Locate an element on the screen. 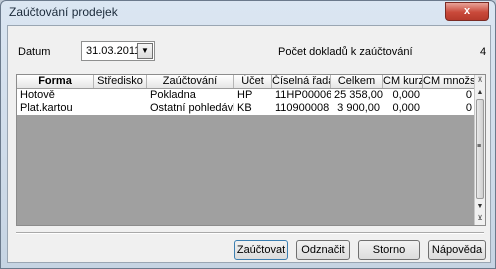 Image resolution: width=496 pixels, height=269 pixels. column-header-celkem: Celkem is located at coordinates (357, 81).